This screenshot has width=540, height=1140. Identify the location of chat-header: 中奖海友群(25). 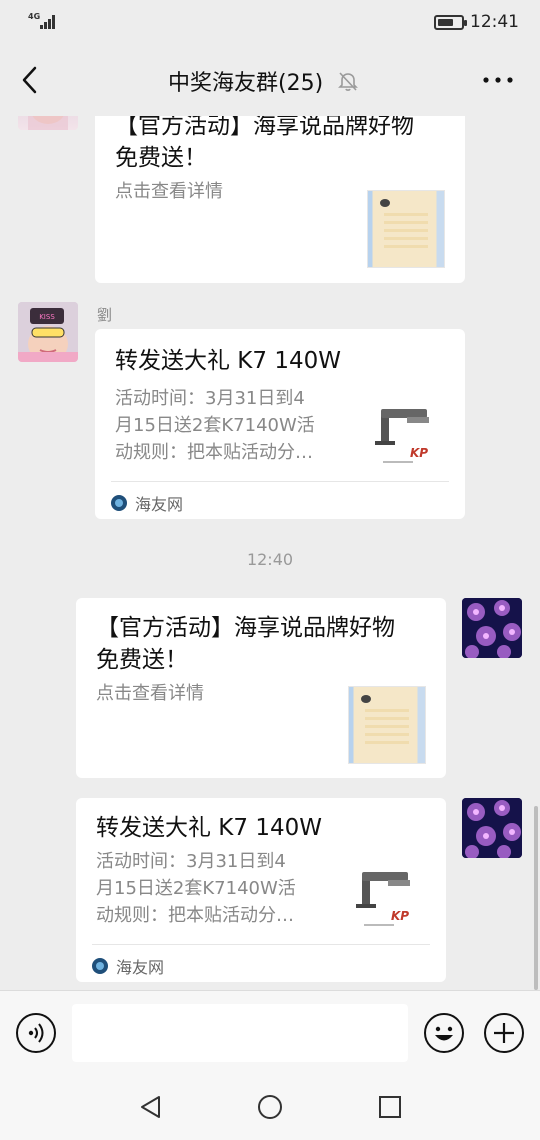
(270, 80).